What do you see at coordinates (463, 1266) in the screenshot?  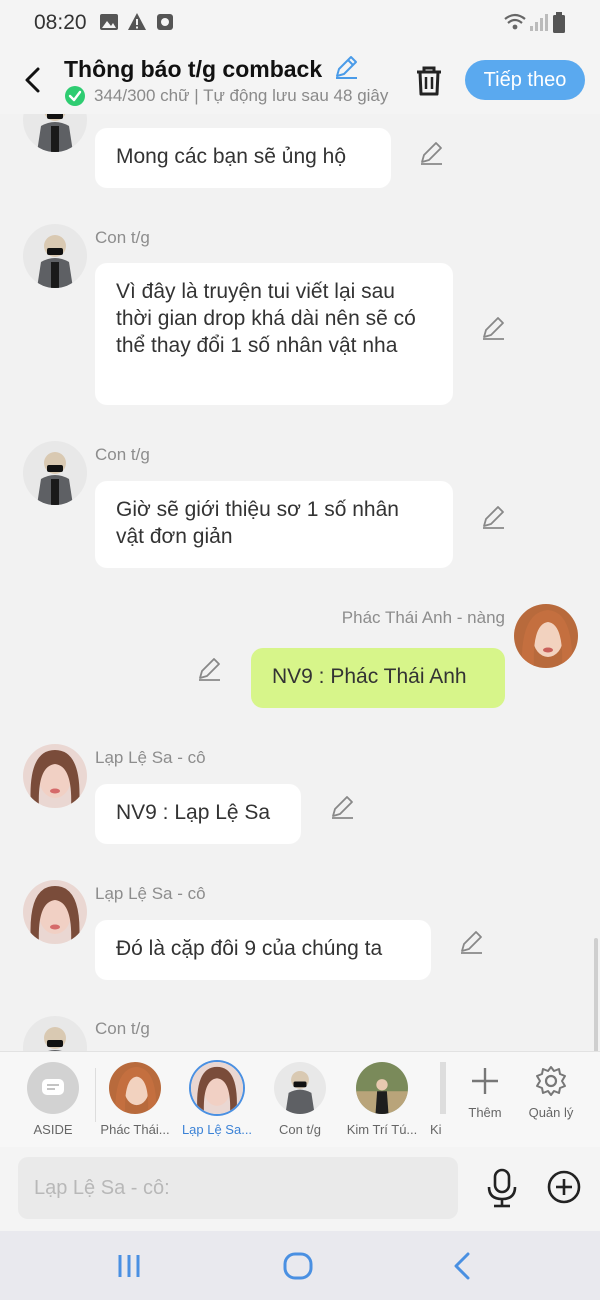 I see `back-nav-icon` at bounding box center [463, 1266].